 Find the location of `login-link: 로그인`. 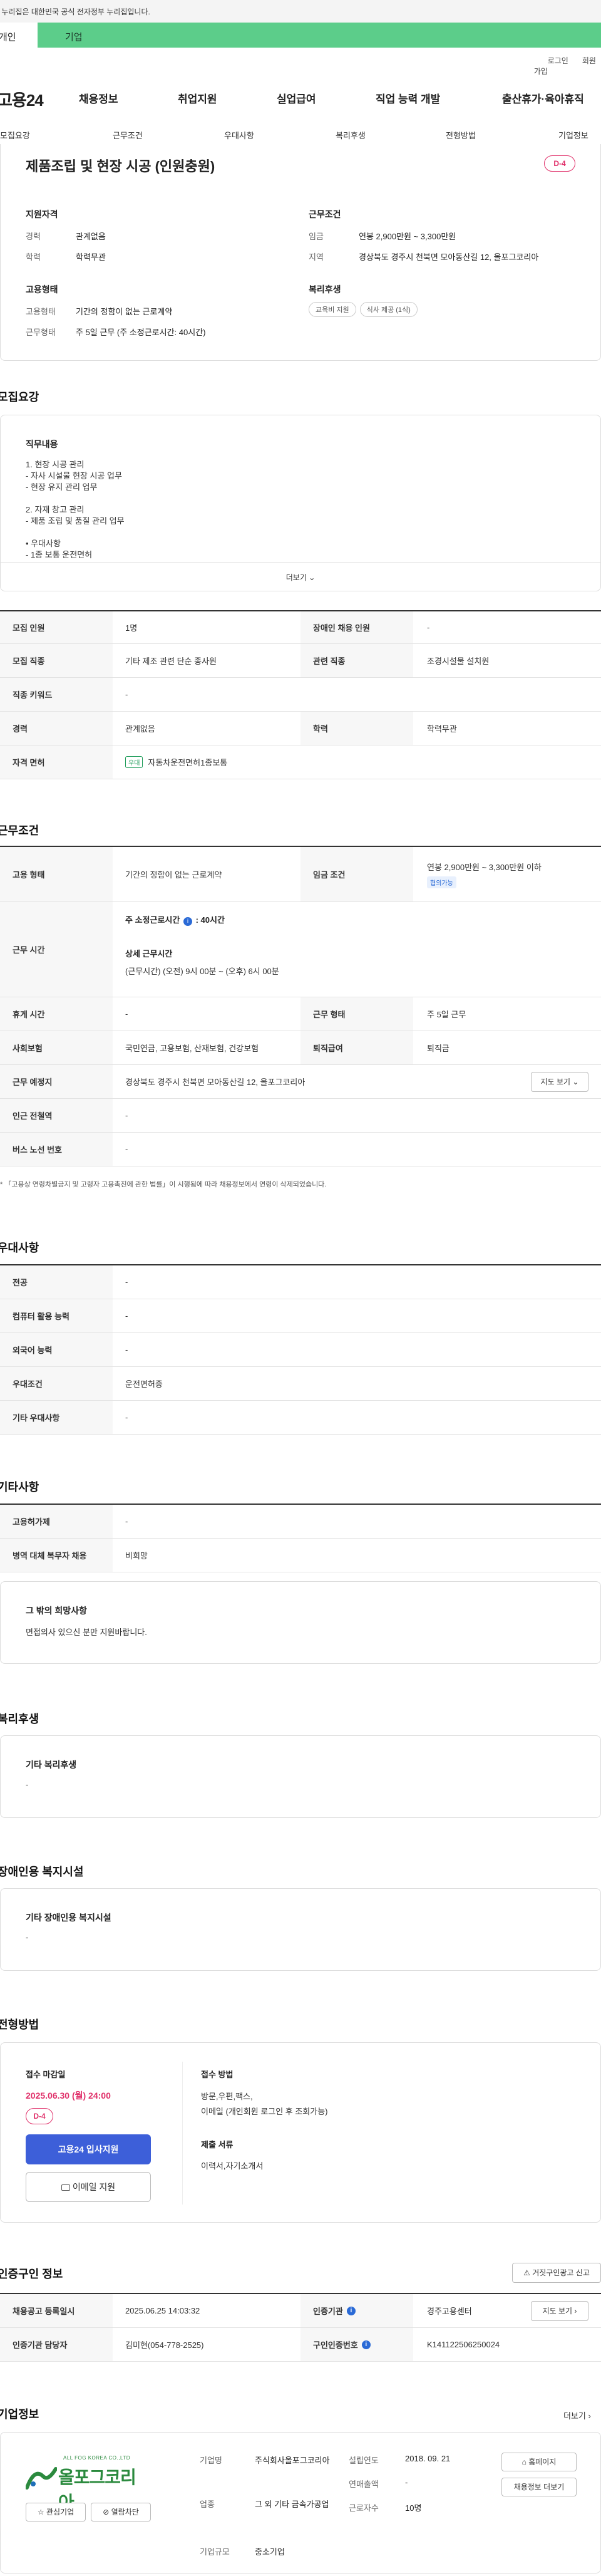

login-link: 로그인 is located at coordinates (558, 60).